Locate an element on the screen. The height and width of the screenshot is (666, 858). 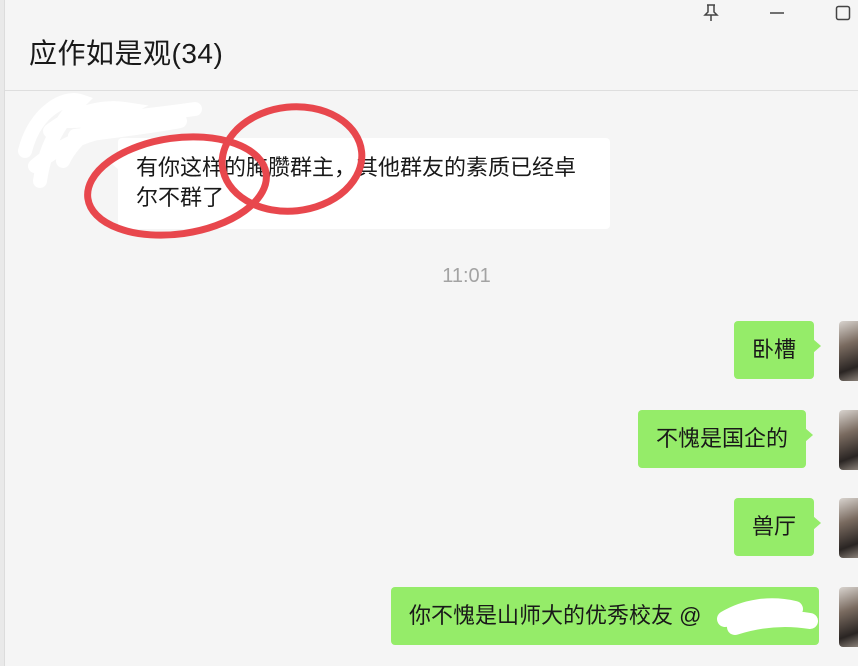
pin-button is located at coordinates (711, 13).